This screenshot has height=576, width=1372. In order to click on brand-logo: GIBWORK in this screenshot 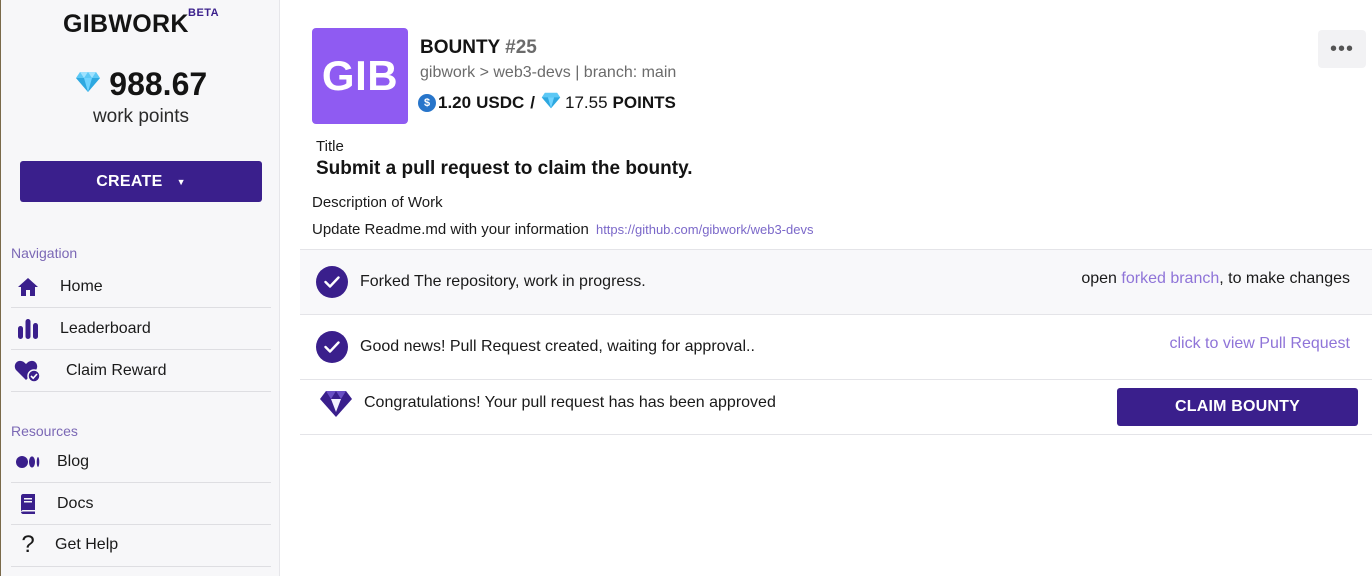, I will do `click(126, 24)`.